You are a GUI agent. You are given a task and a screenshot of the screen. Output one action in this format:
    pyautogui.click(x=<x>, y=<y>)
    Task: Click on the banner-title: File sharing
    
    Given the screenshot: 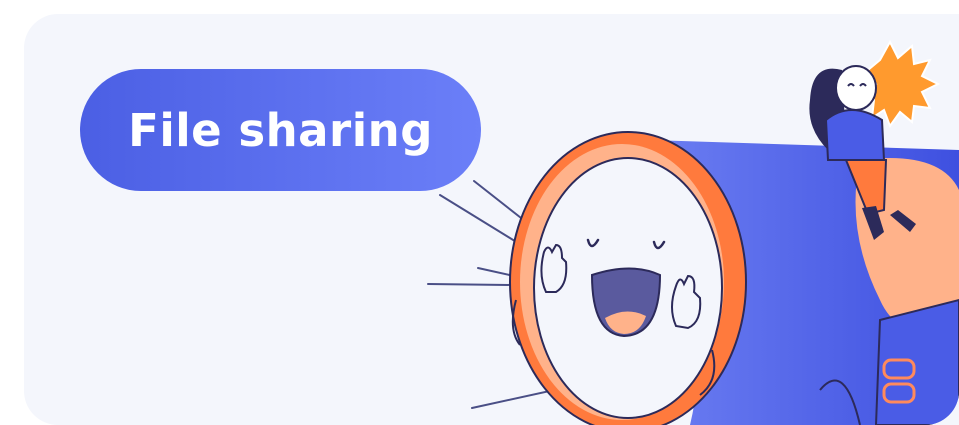 What is the action you would take?
    pyautogui.click(x=280, y=130)
    